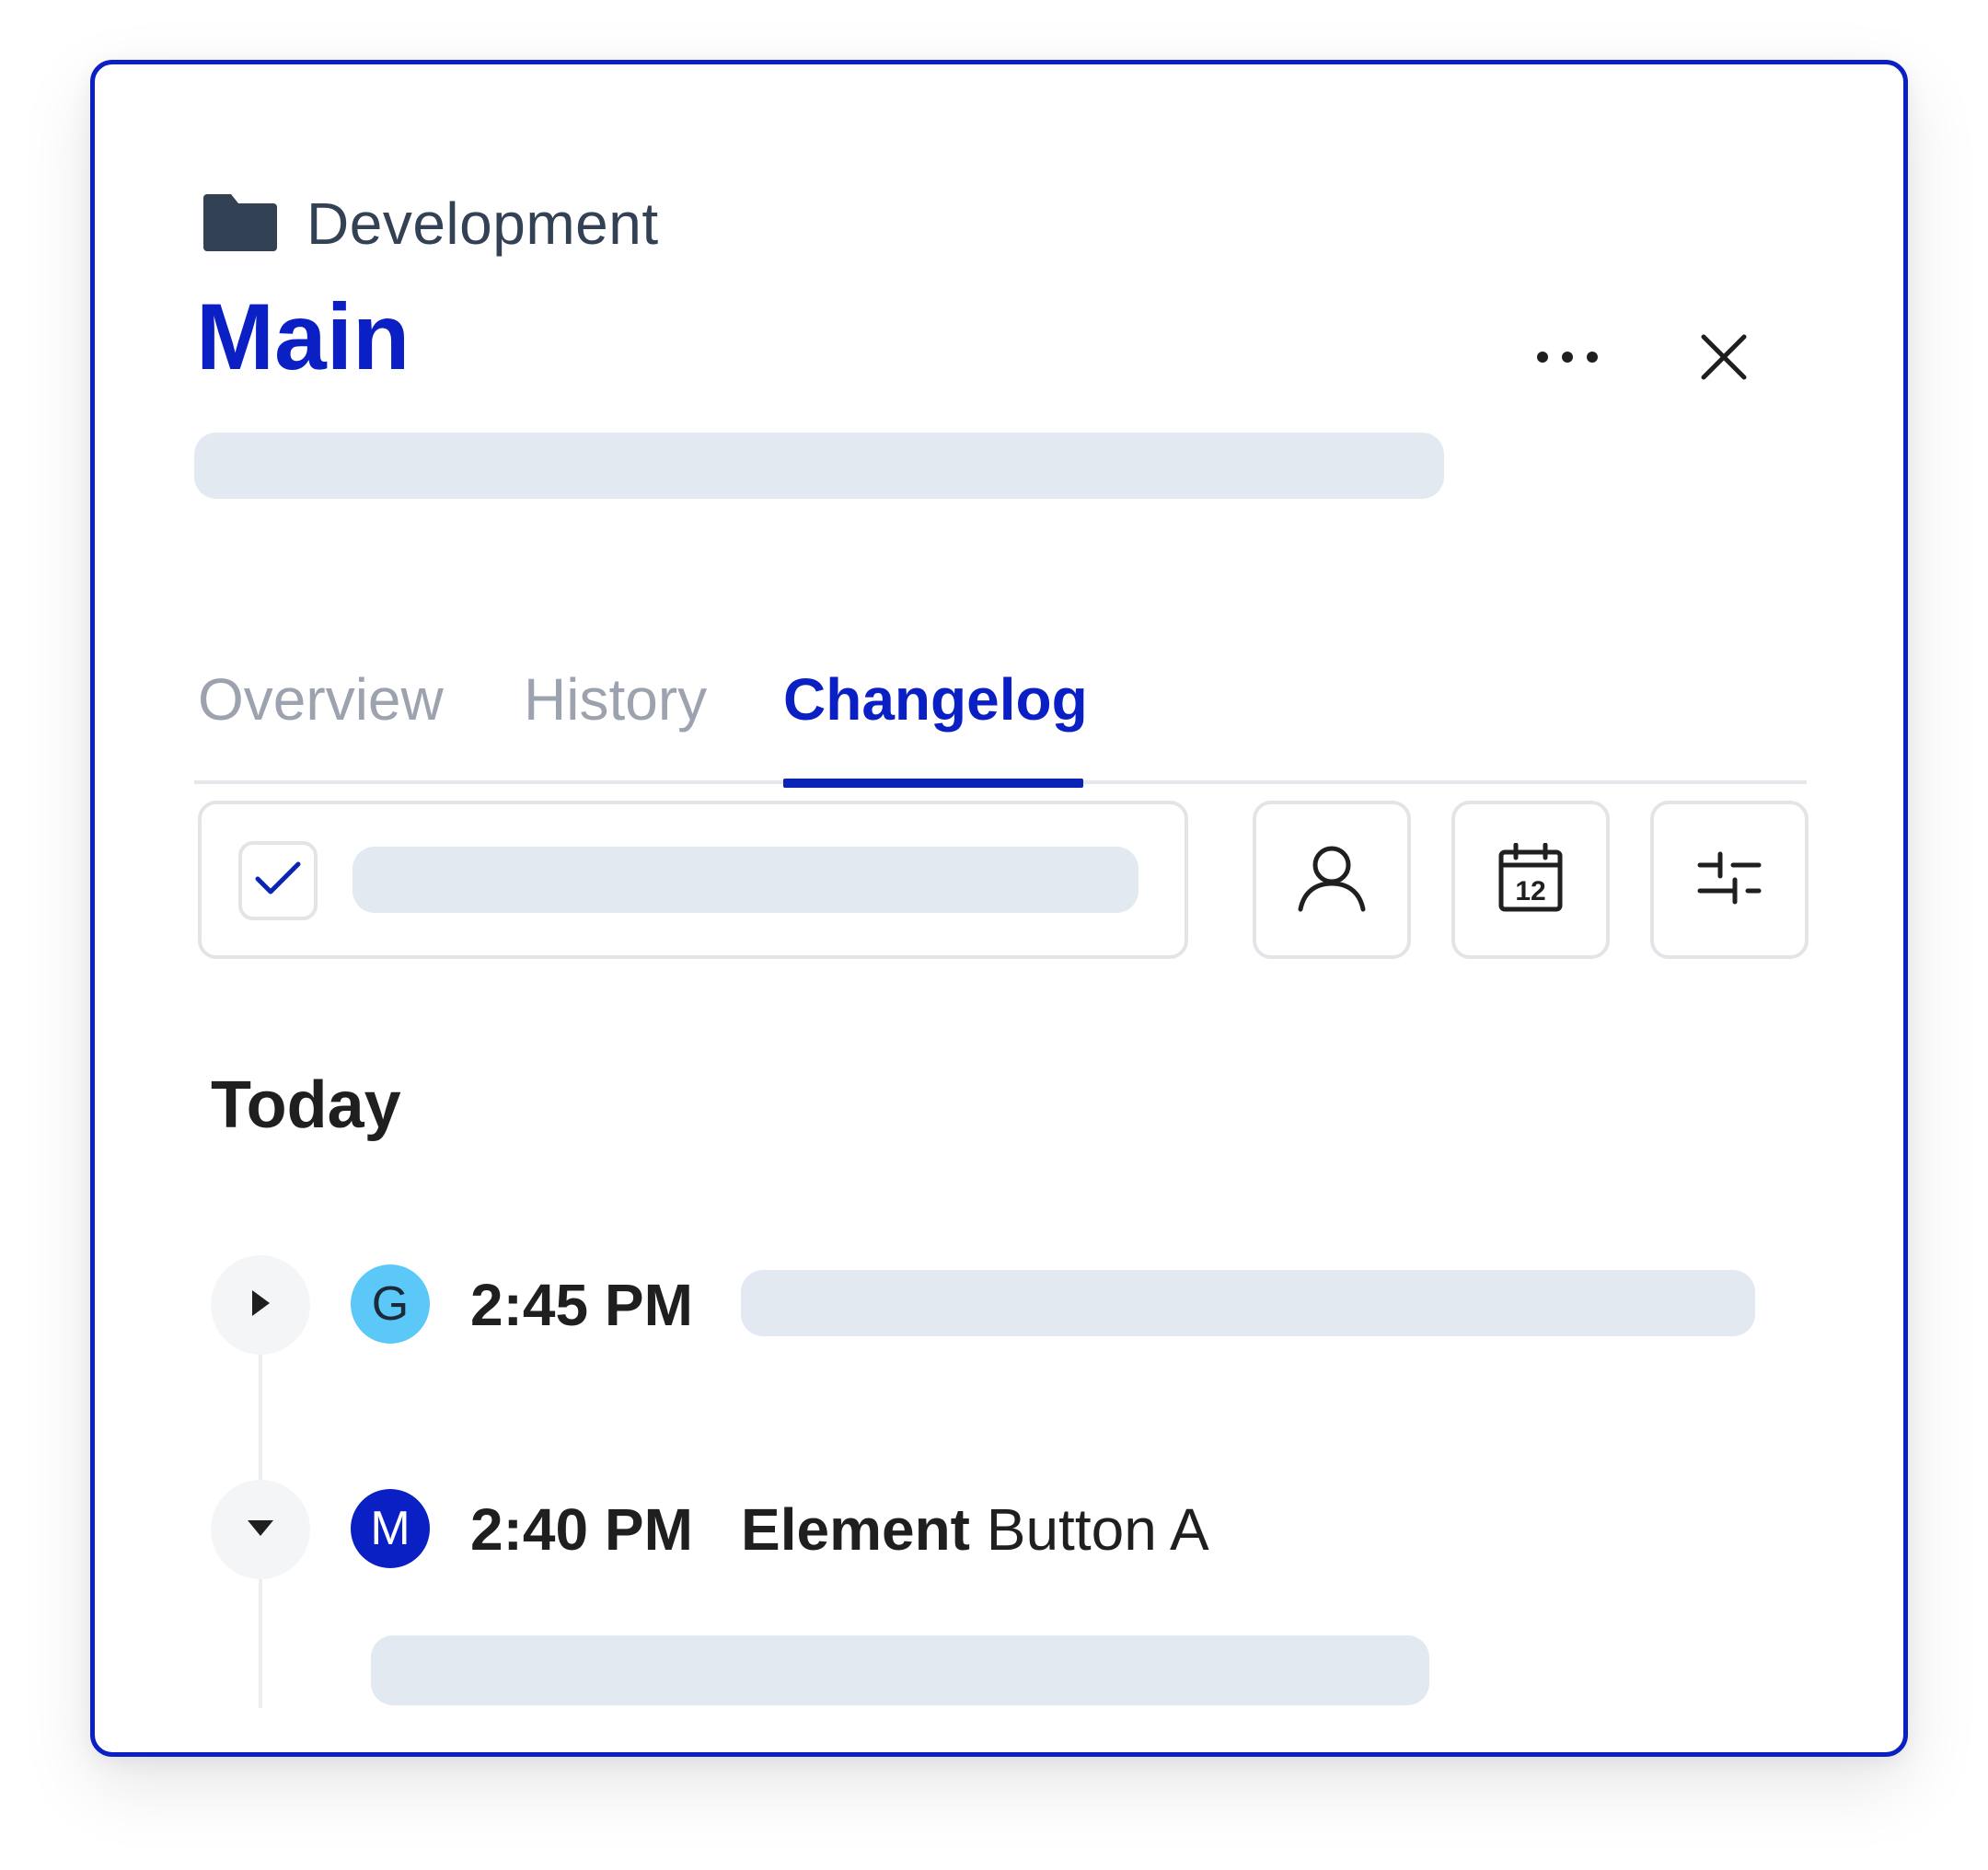  I want to click on entry-time: 2:45 PM, so click(581, 1305).